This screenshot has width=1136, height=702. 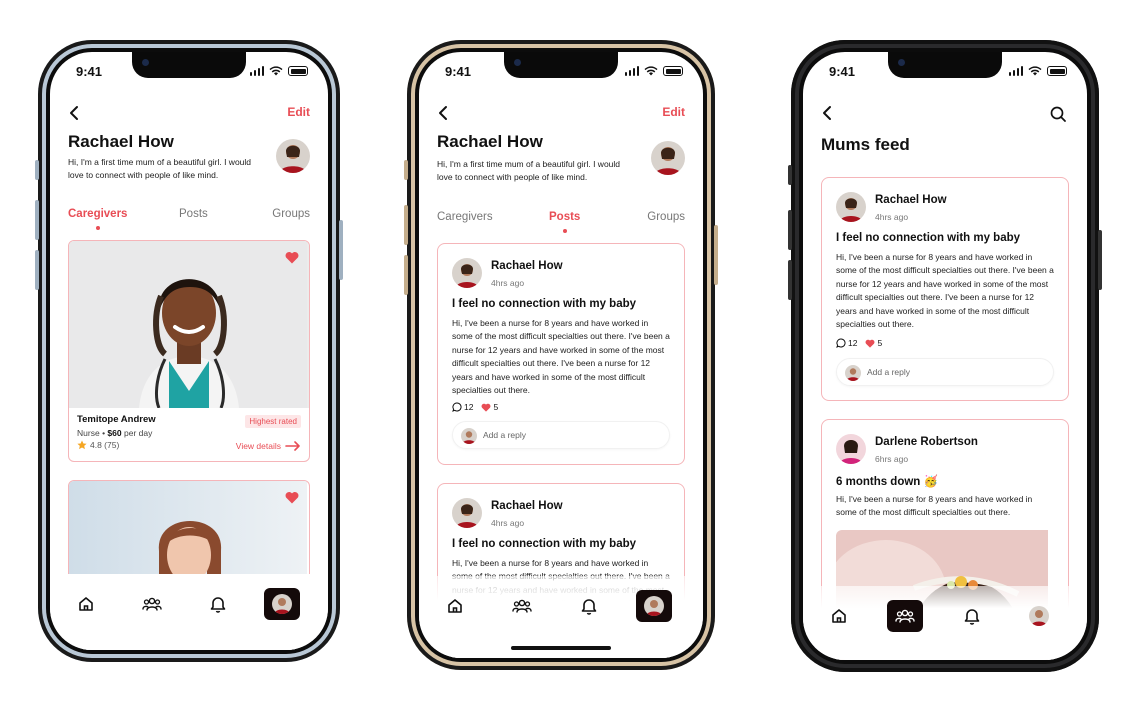 What do you see at coordinates (273, 421) in the screenshot?
I see `highest-rated-badge: Highest rated` at bounding box center [273, 421].